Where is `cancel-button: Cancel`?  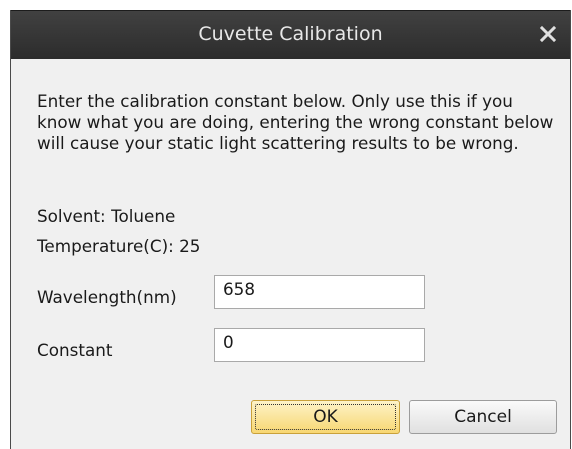
cancel-button: Cancel is located at coordinates (483, 417).